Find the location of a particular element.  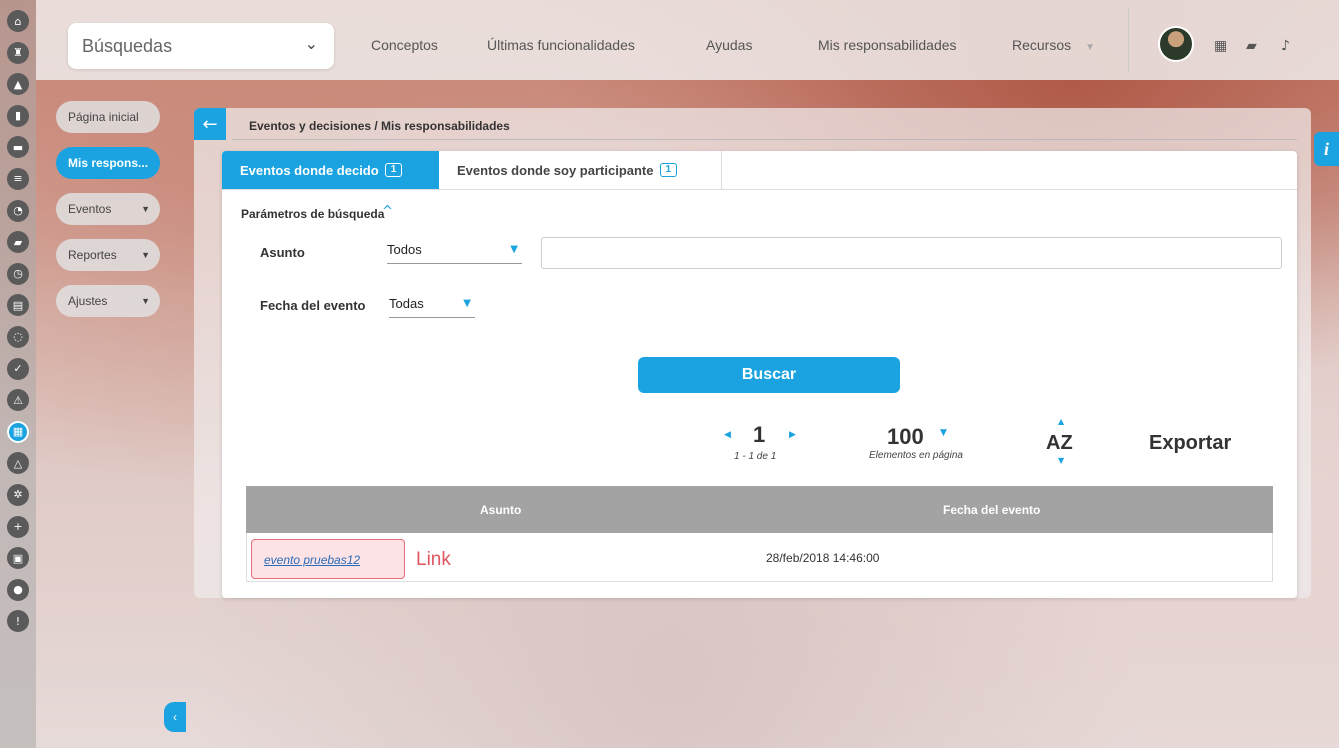

plus-icon: + is located at coordinates (18, 526).